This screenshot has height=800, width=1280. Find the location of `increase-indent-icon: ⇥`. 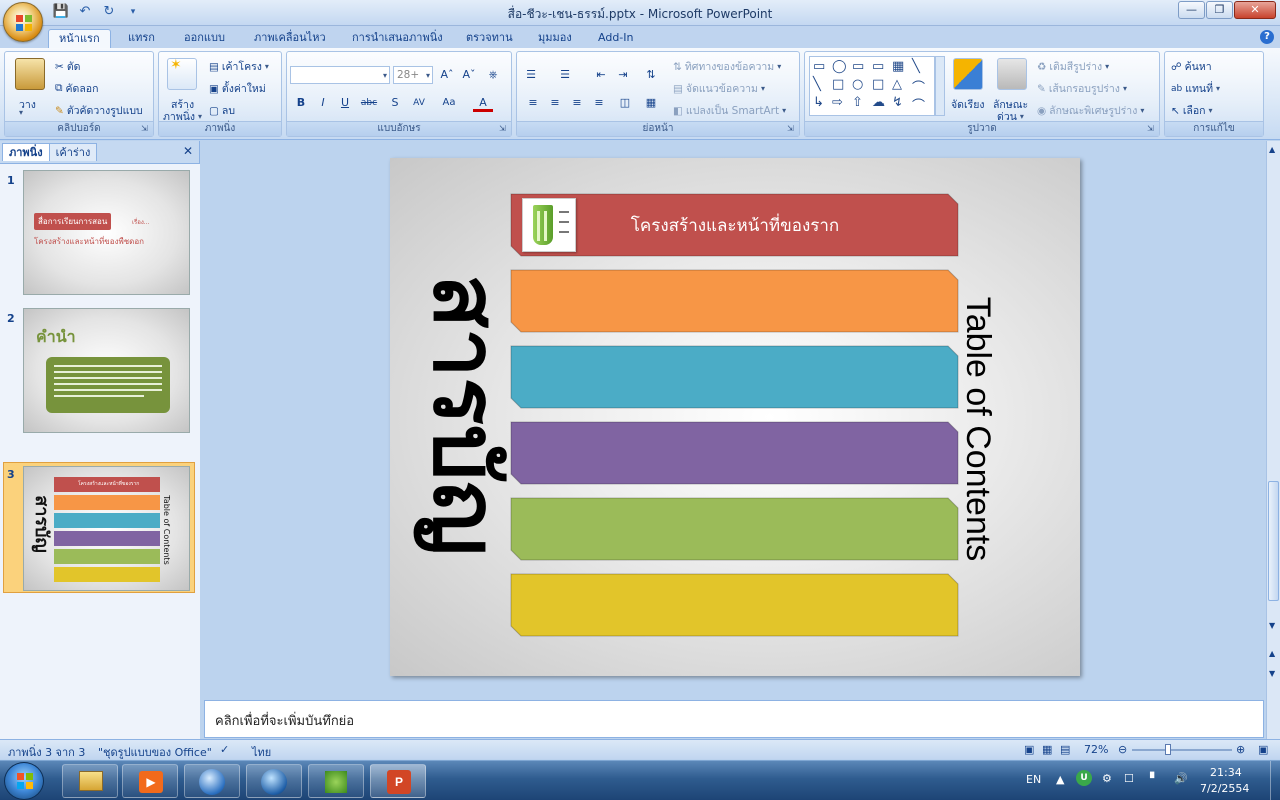

increase-indent-icon: ⇥ is located at coordinates (623, 75).